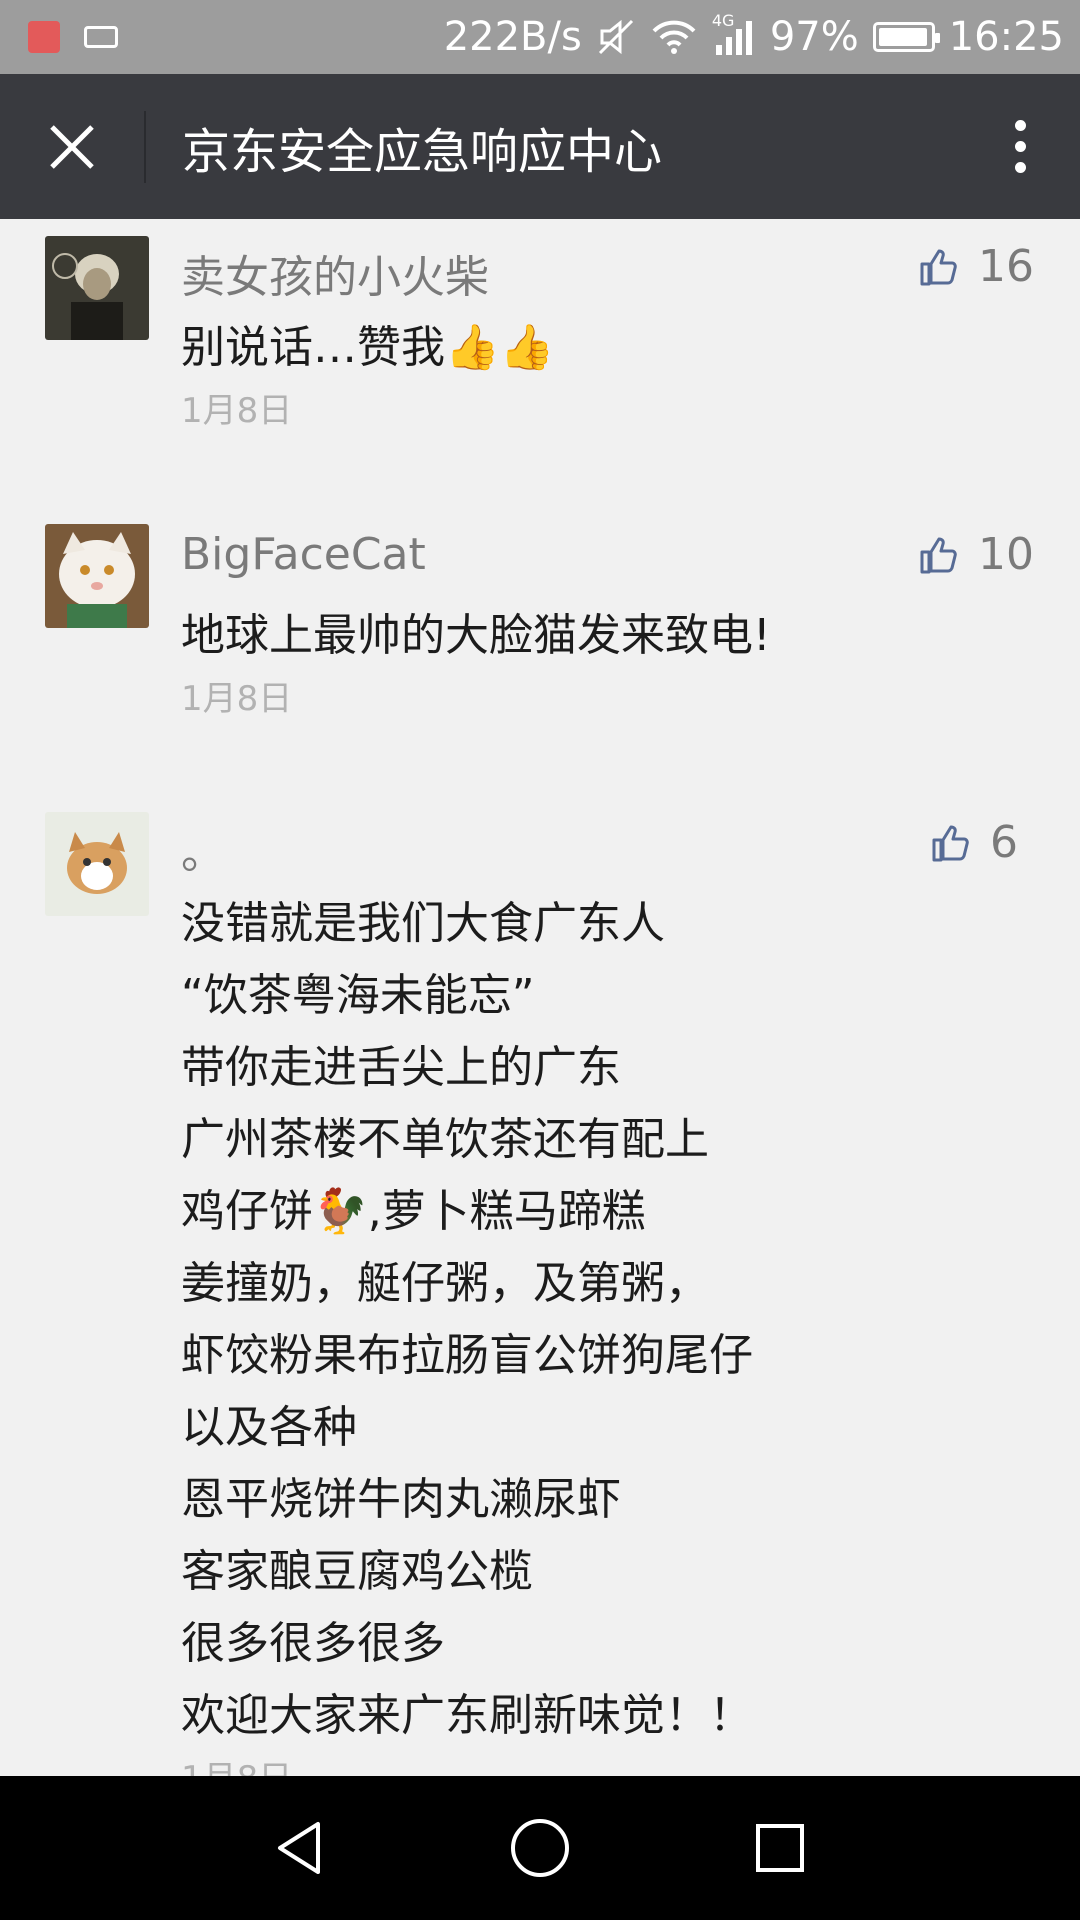 This screenshot has height=1920, width=1080. I want to click on like-button: 6, so click(982, 842).